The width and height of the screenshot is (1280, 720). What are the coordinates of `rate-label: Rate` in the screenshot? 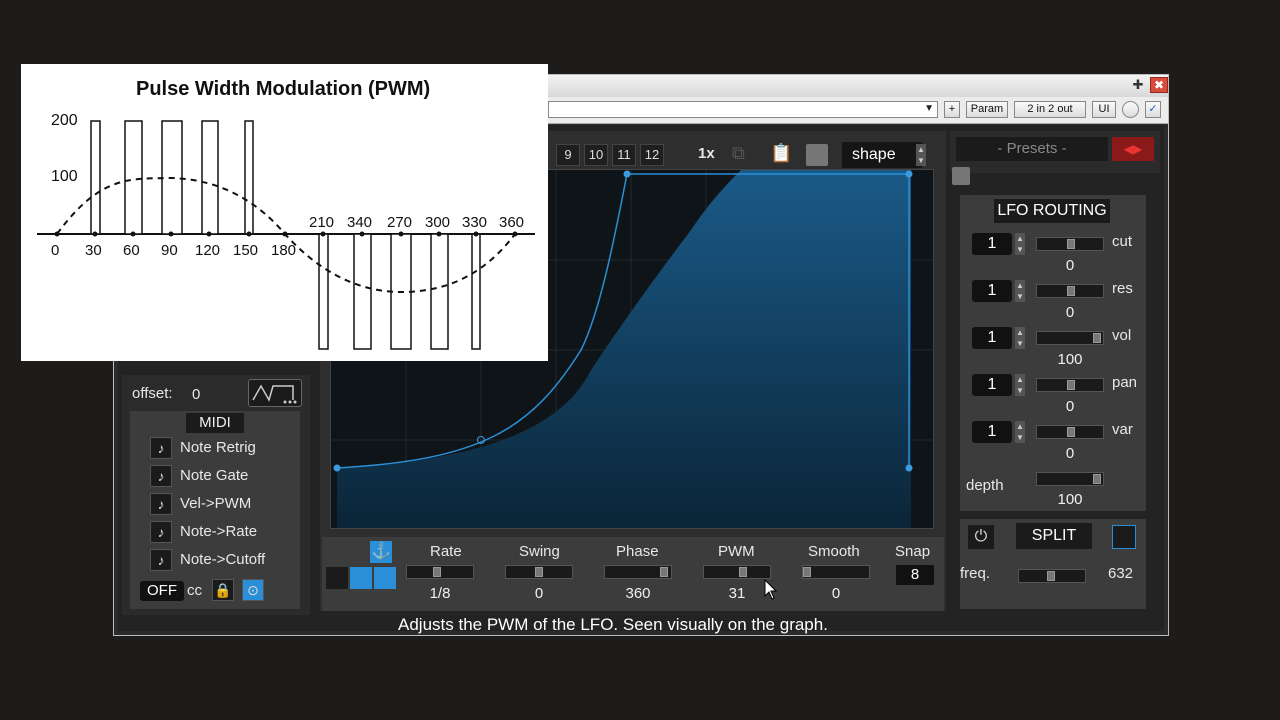 It's located at (446, 551).